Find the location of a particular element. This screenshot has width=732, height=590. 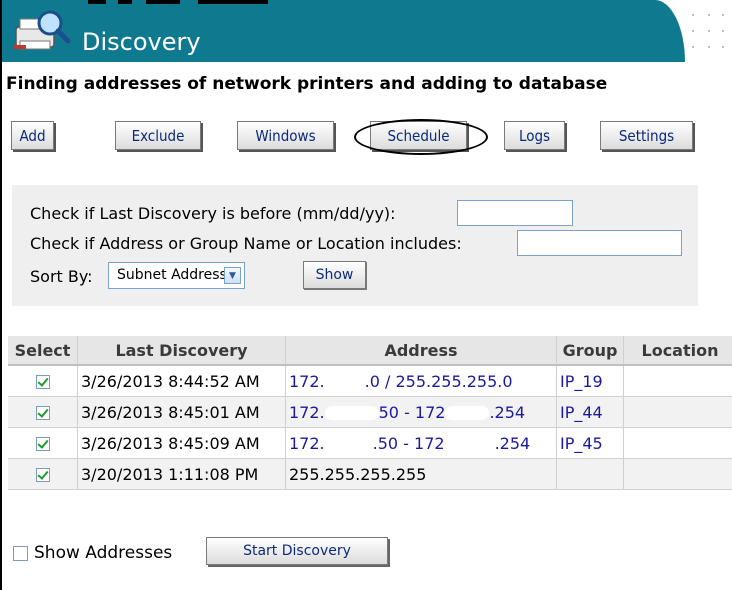

group-cell is located at coordinates (590, 474).